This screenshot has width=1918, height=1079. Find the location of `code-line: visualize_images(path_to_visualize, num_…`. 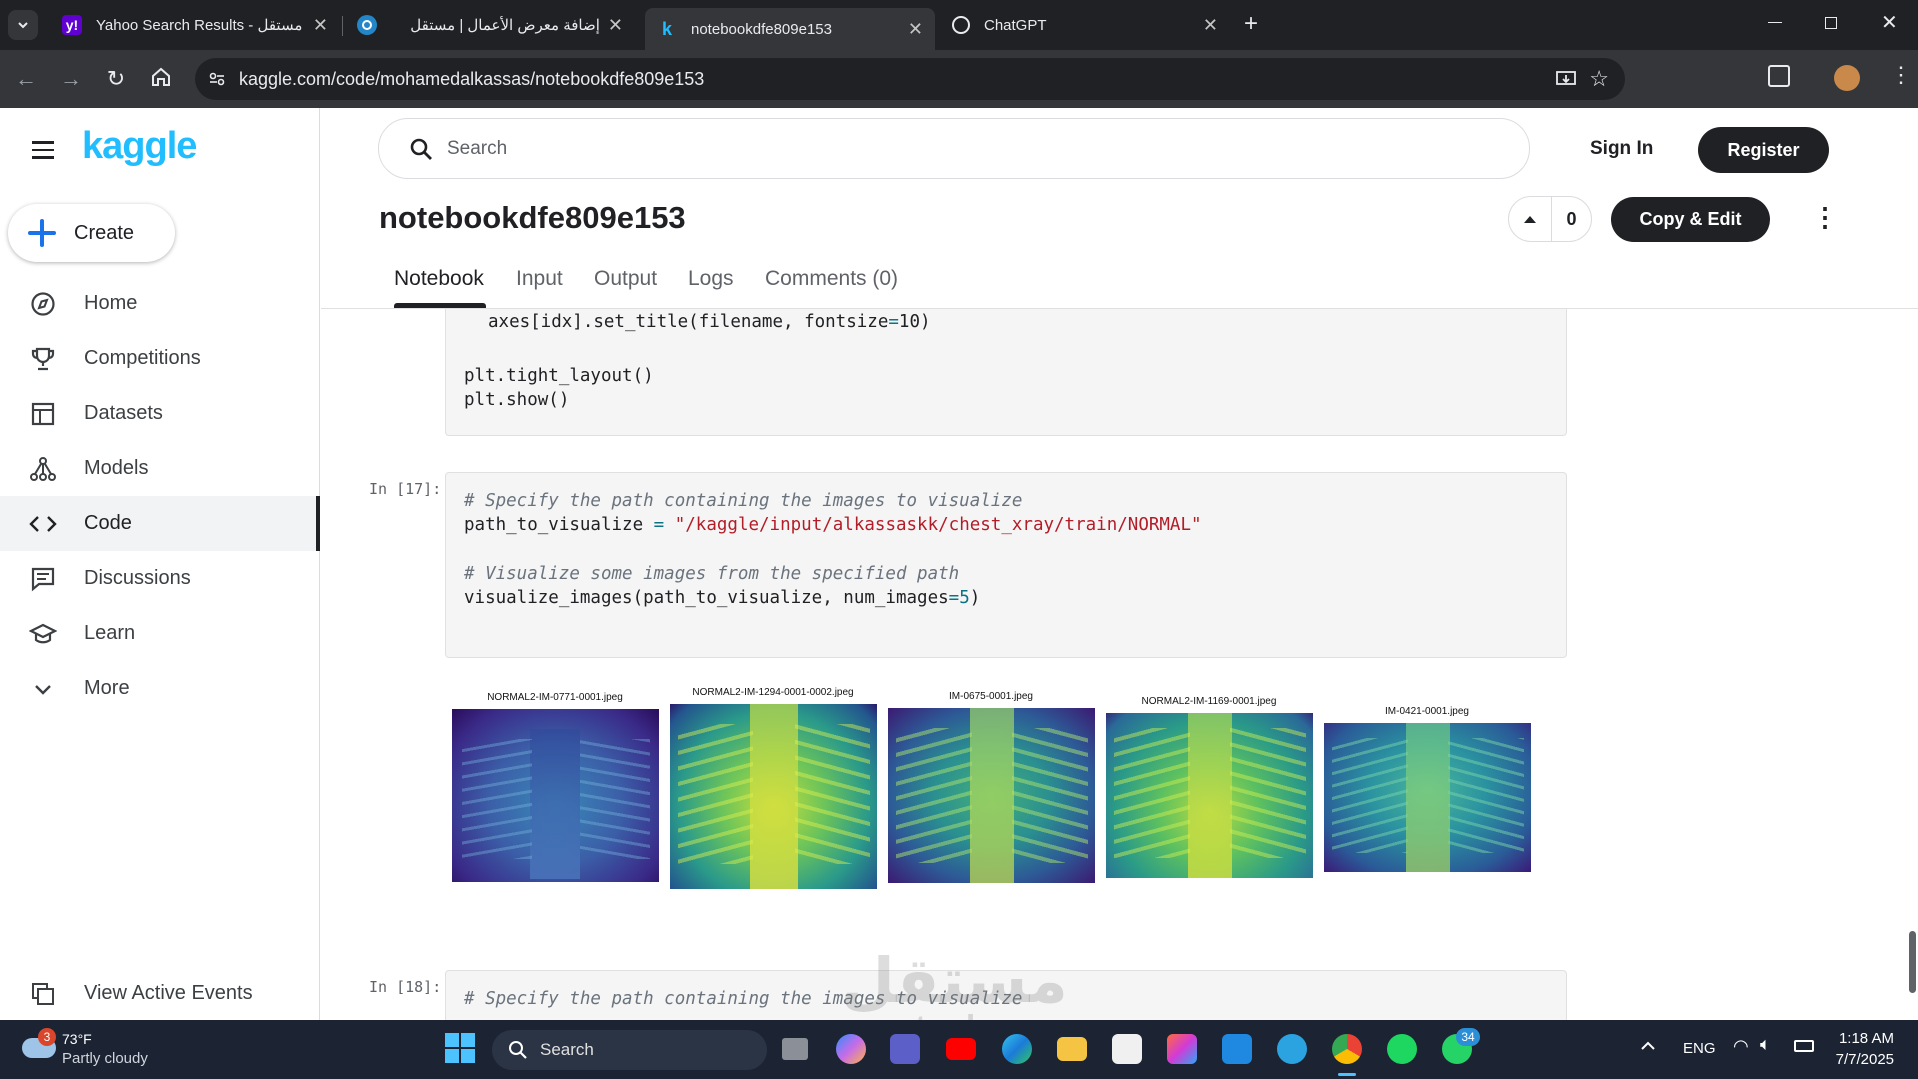

code-line: visualize_images(path_to_visualize, num_… is located at coordinates (722, 598).